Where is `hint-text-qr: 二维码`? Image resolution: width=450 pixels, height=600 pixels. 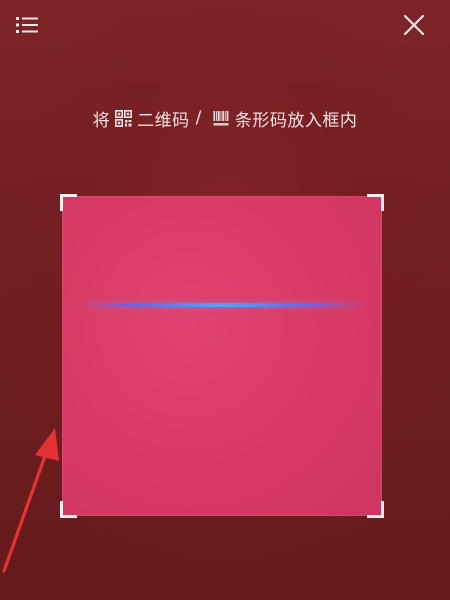 hint-text-qr: 二维码 is located at coordinates (163, 120).